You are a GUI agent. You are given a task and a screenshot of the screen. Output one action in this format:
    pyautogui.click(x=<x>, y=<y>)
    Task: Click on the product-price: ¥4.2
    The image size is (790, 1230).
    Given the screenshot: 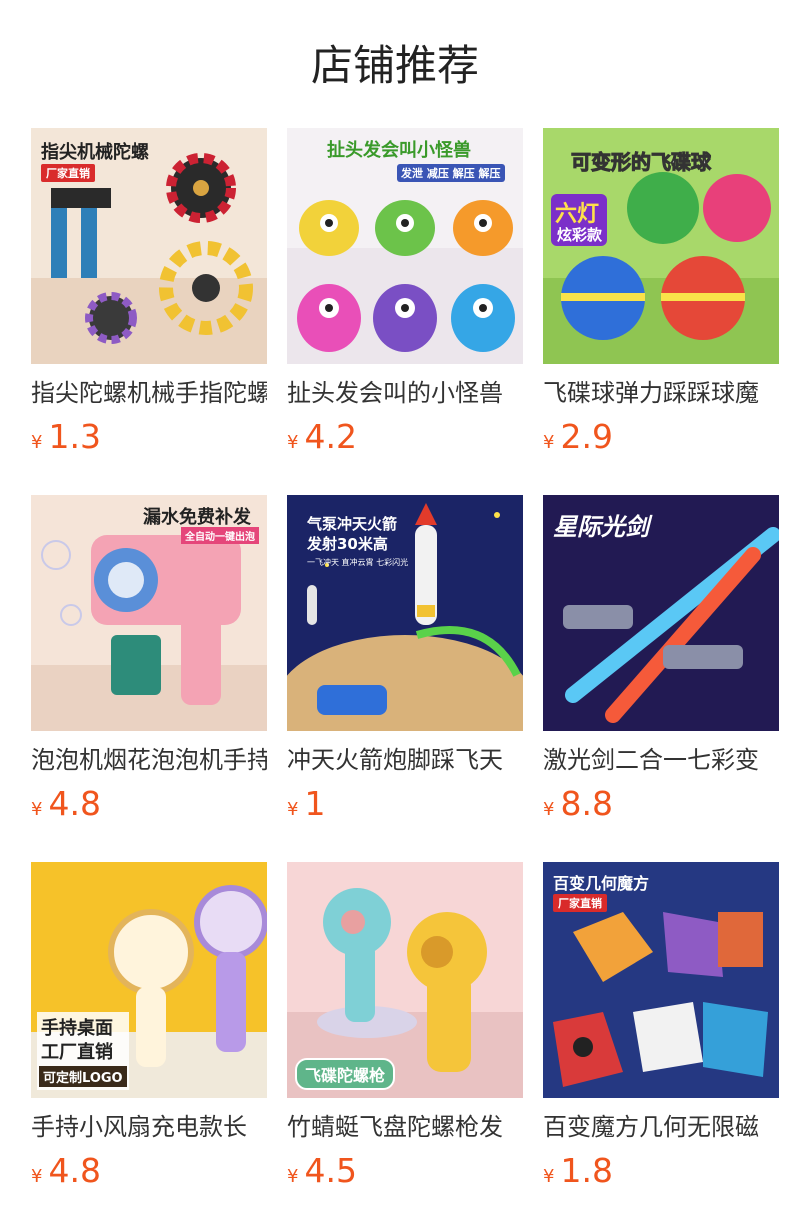 What is the action you would take?
    pyautogui.click(x=322, y=437)
    